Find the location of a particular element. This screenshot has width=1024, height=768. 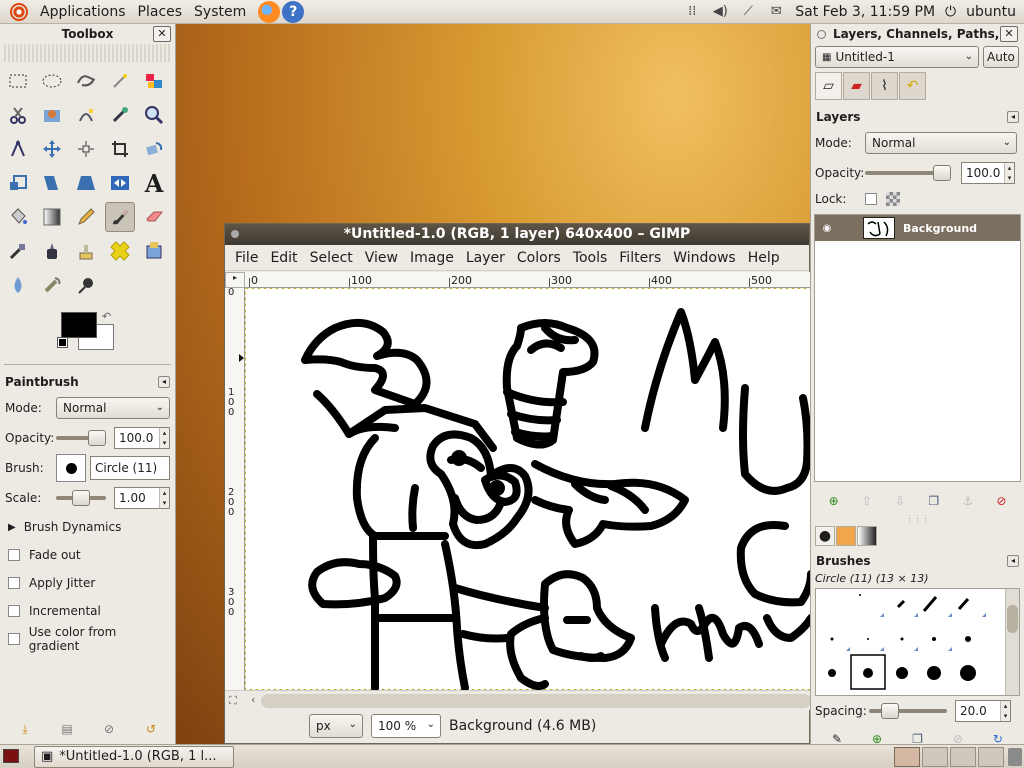

shear-tool-icon is located at coordinates (52, 183).